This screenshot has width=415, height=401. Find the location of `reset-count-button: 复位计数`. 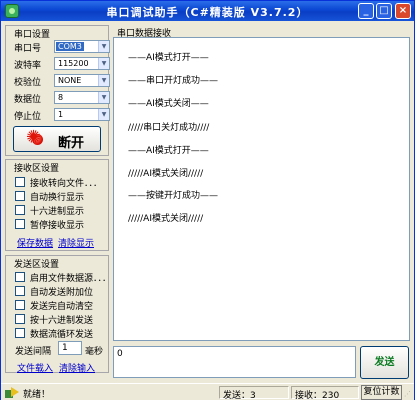

reset-count-button: 复位计数 is located at coordinates (381, 392).